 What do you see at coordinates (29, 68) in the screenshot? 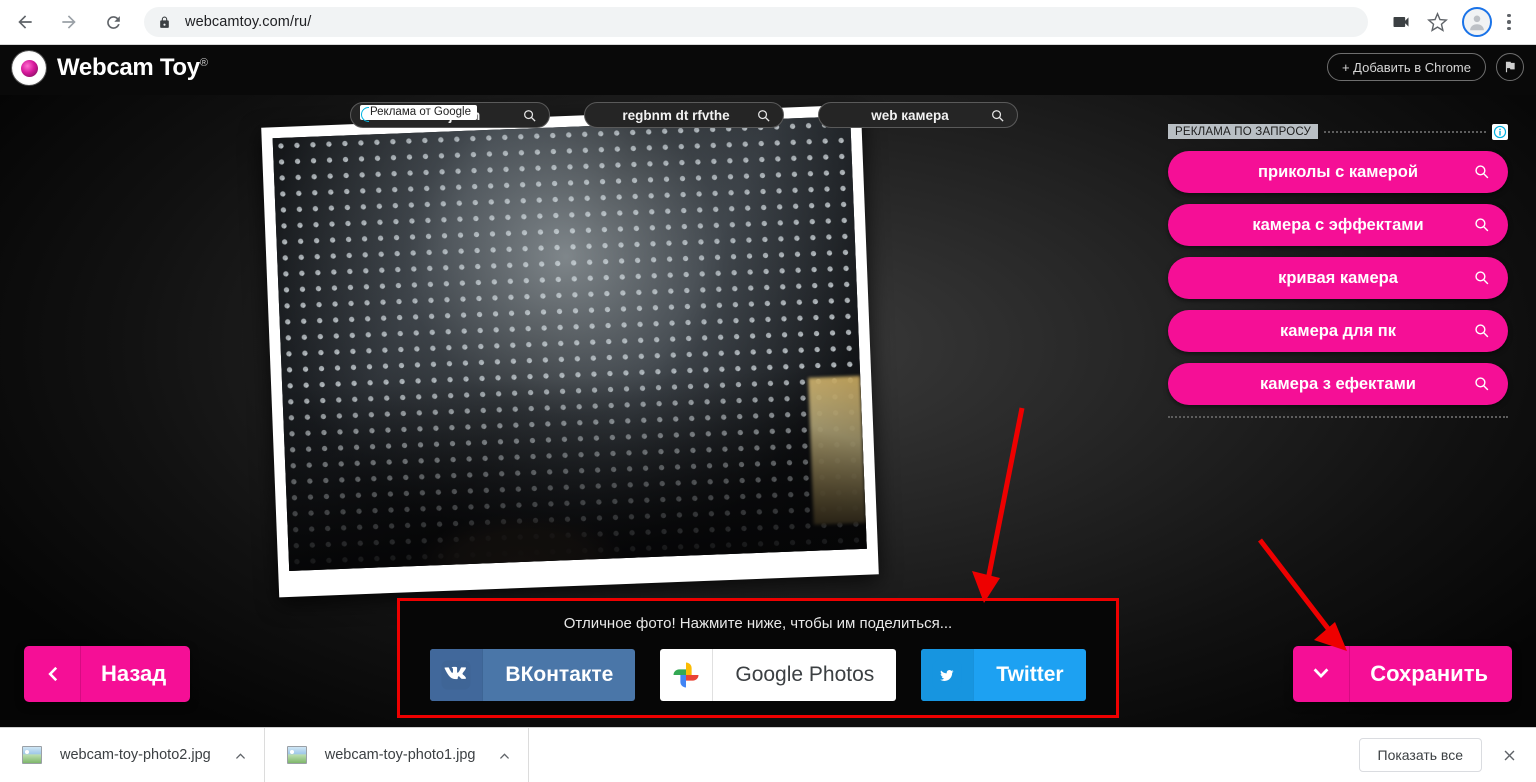
I see `webcam-lens-icon` at bounding box center [29, 68].